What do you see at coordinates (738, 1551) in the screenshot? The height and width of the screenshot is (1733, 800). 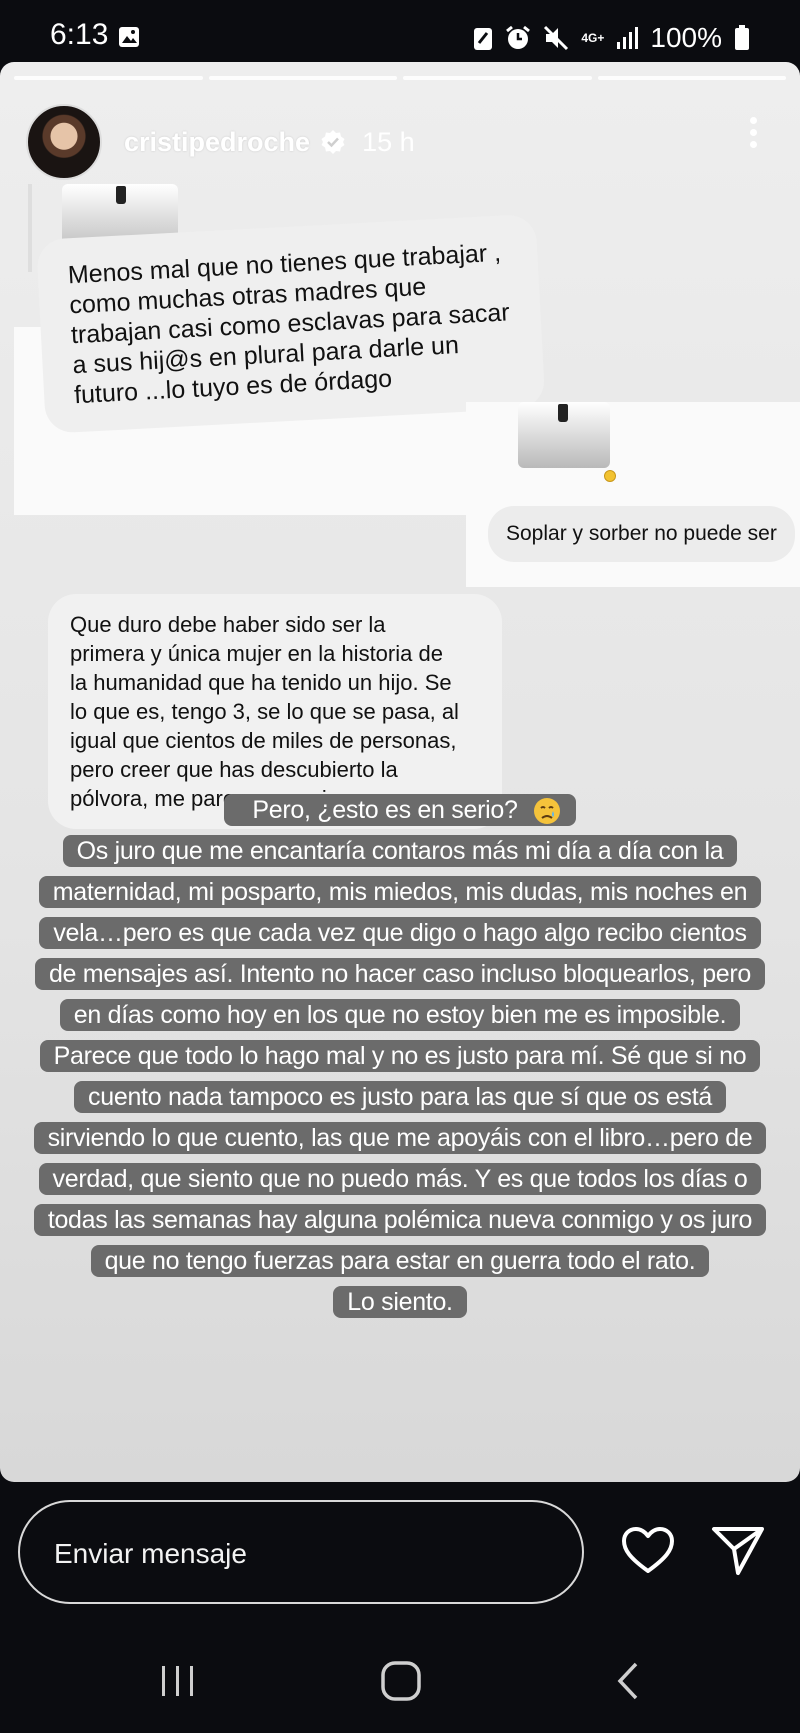 I see `send-icon` at bounding box center [738, 1551].